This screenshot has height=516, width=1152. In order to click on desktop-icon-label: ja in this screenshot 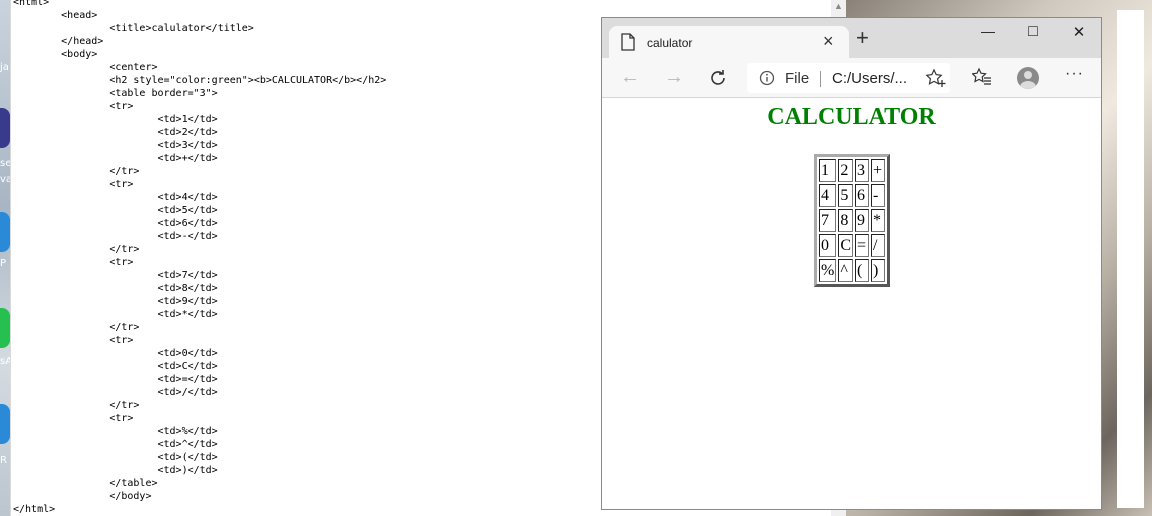, I will do `click(4, 67)`.